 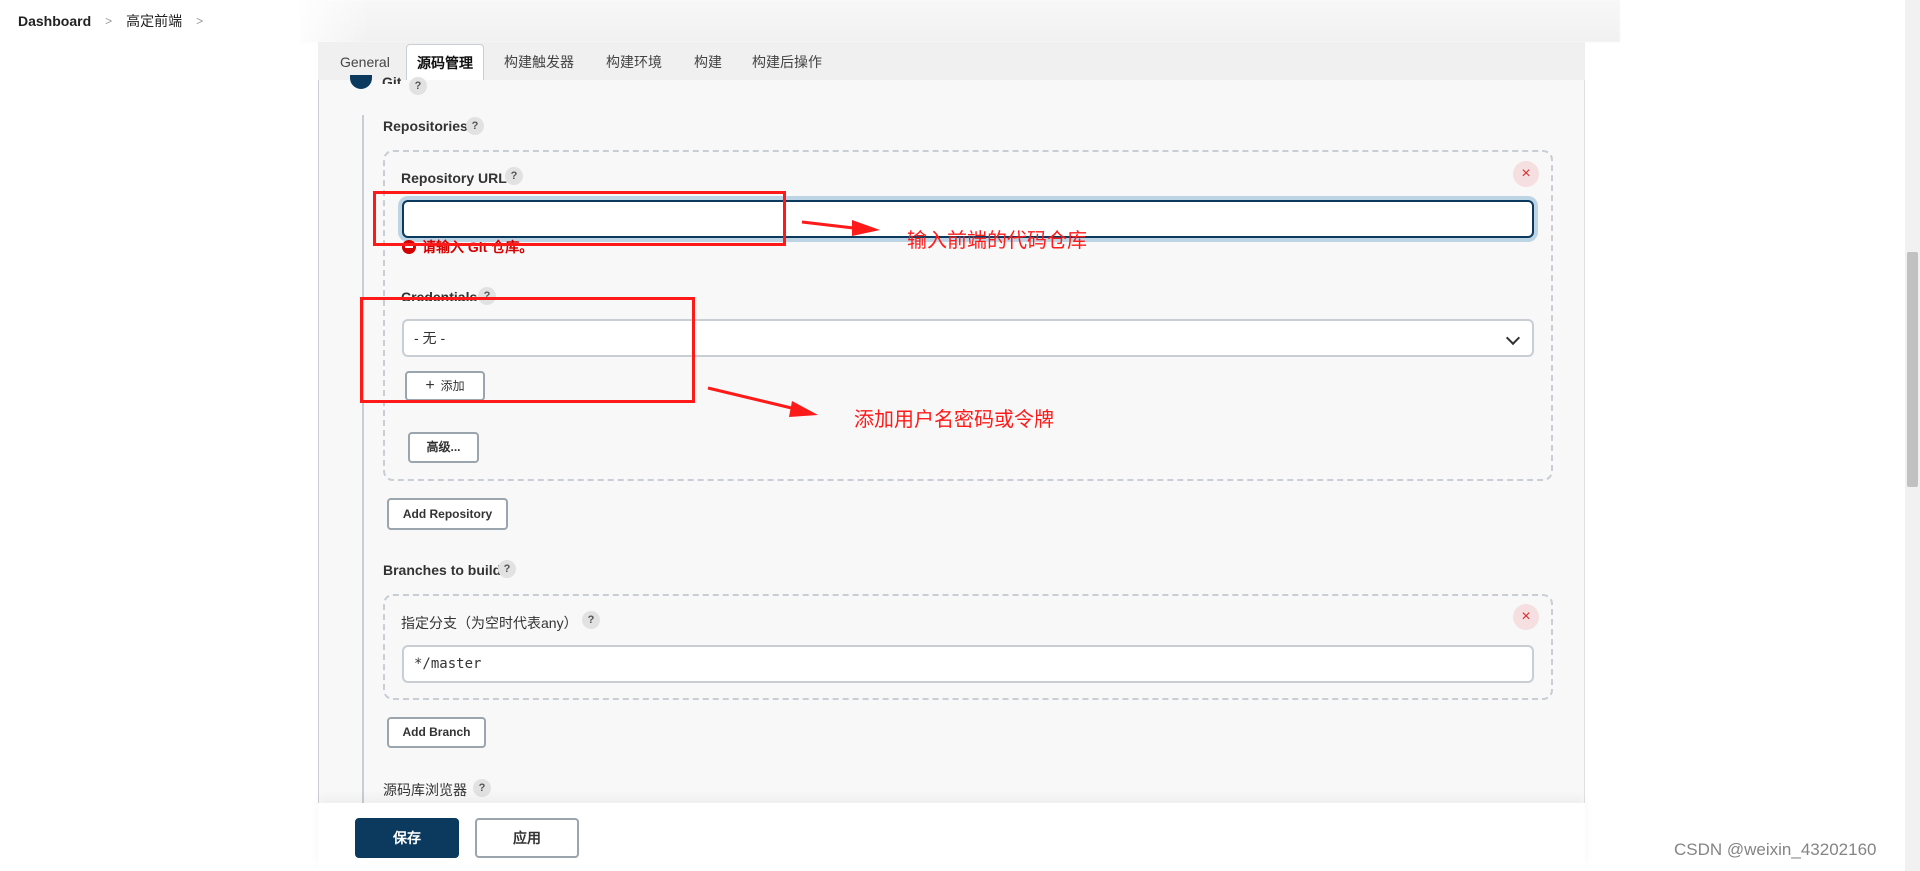 What do you see at coordinates (392, 79) in the screenshot?
I see `git-label: Git` at bounding box center [392, 79].